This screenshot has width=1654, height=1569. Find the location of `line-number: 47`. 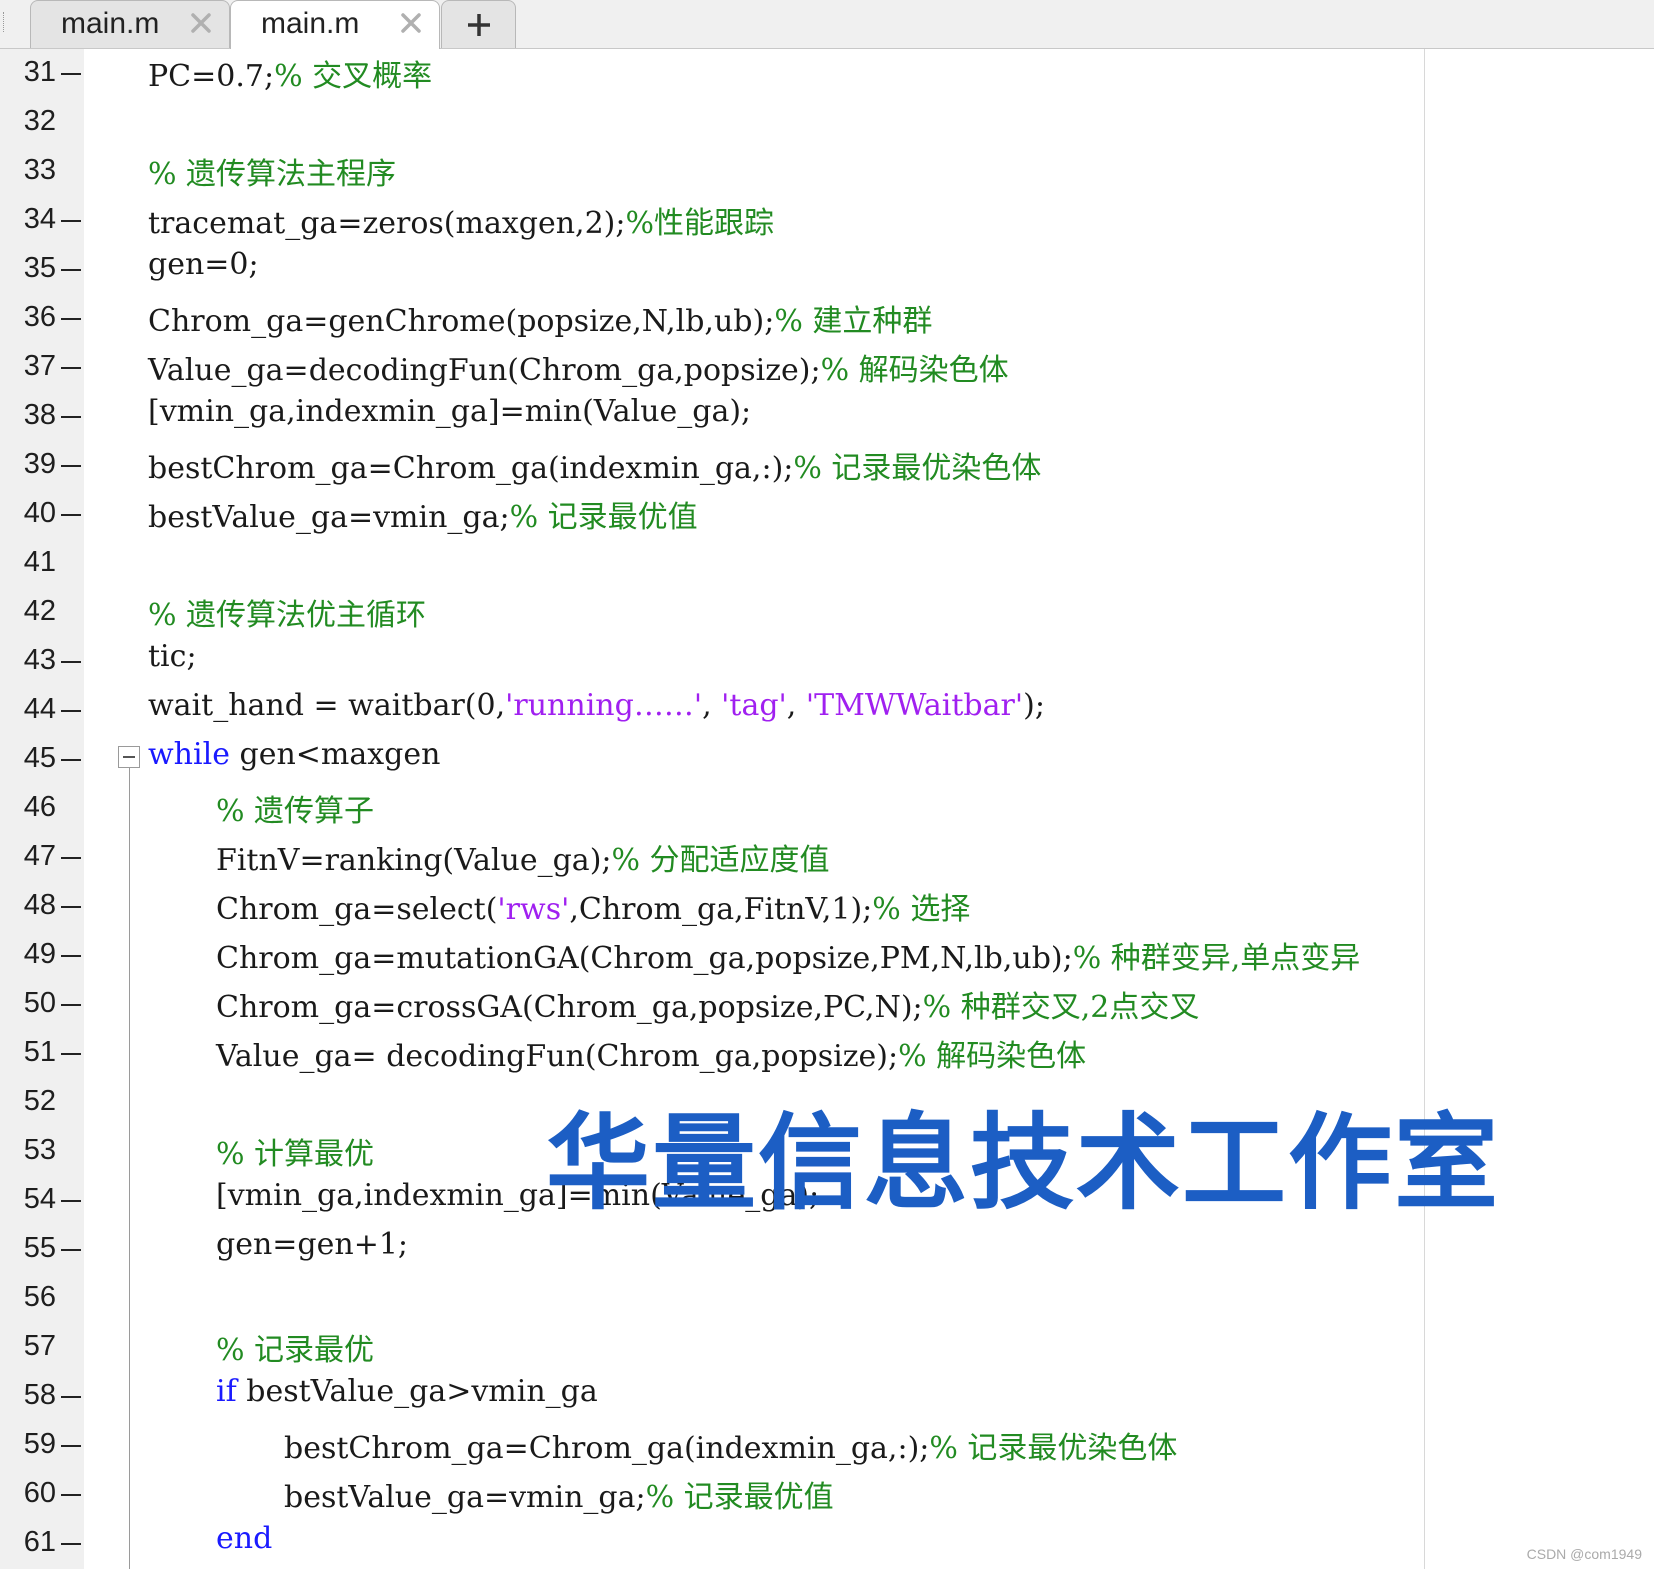

line-number: 47 is located at coordinates (28, 856).